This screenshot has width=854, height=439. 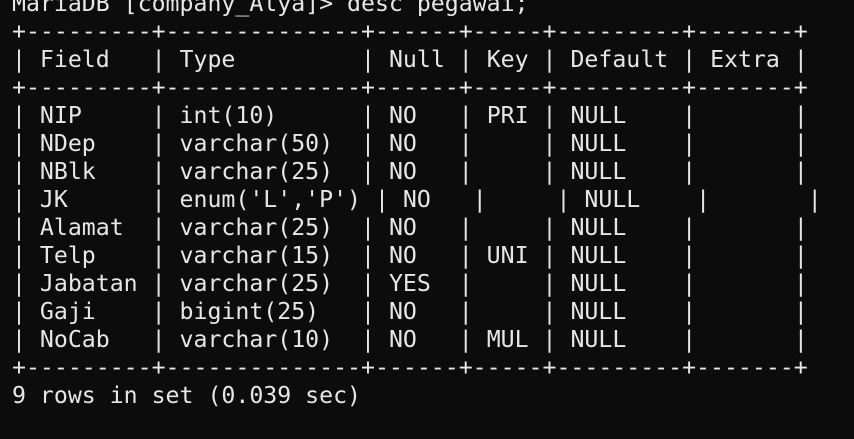 I want to click on cell-key: UNI, so click(x=507, y=255).